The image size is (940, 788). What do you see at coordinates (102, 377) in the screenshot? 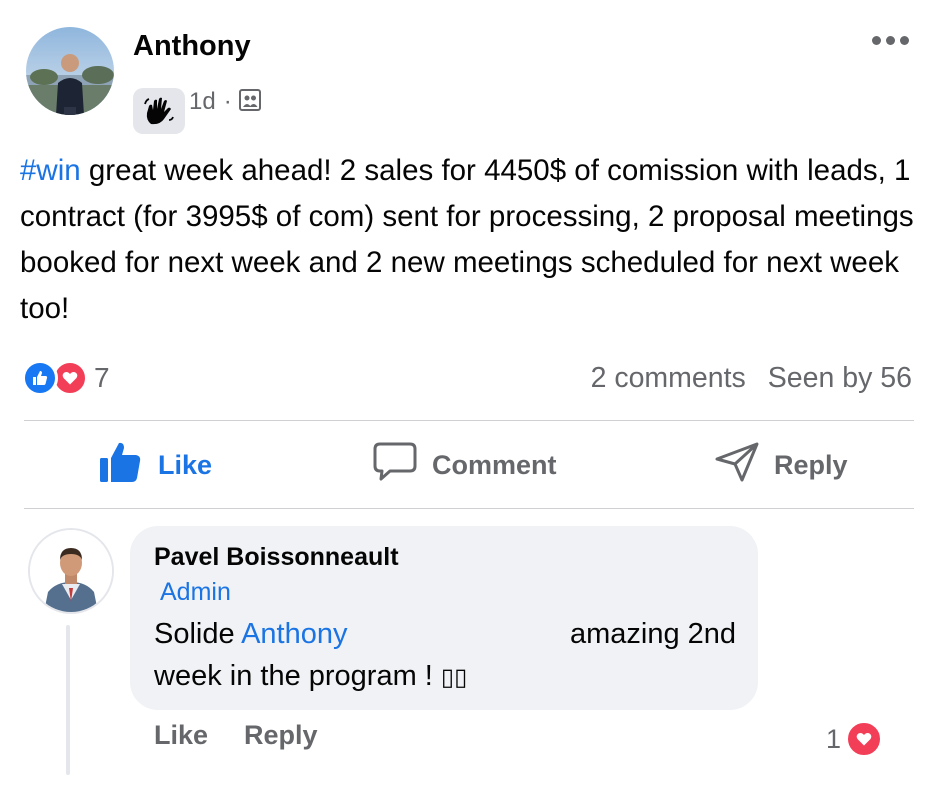
I see `reaction-count: 7` at bounding box center [102, 377].